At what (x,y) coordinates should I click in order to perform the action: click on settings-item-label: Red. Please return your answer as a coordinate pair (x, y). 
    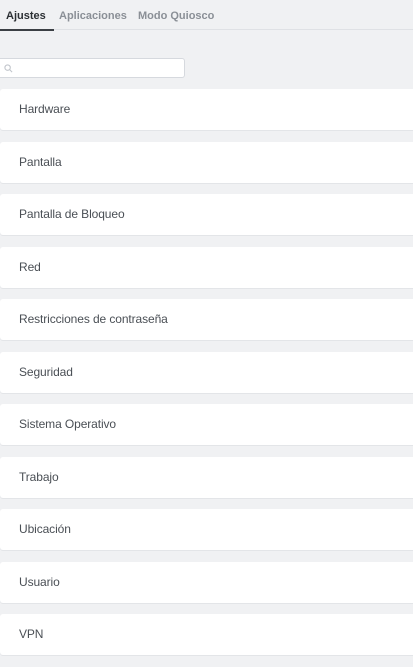
    Looking at the image, I should click on (30, 266).